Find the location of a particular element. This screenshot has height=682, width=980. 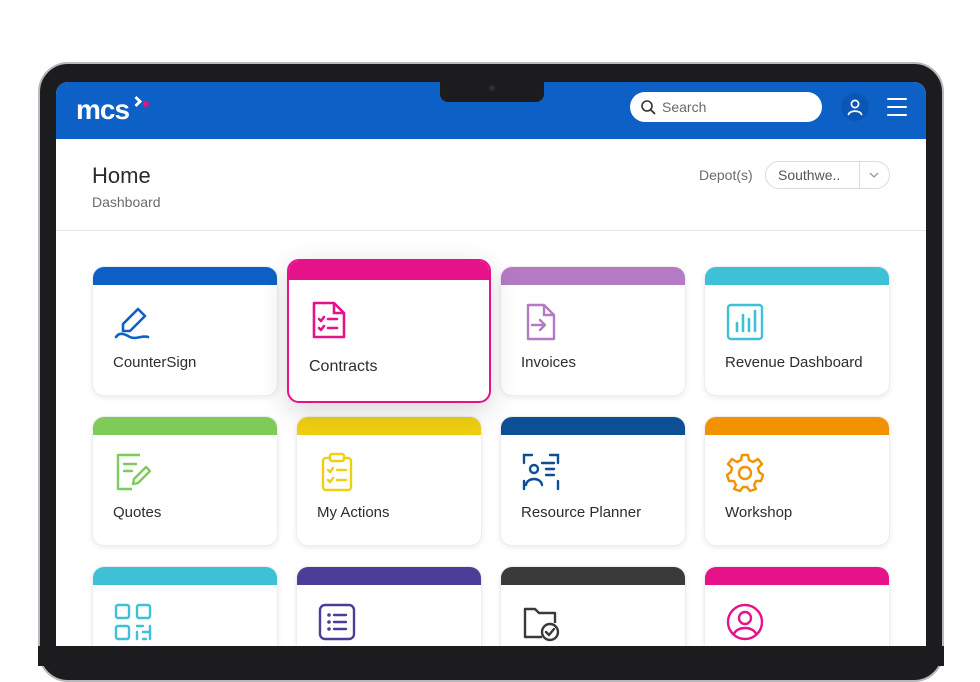

hamburger-menu-button is located at coordinates (897, 107).